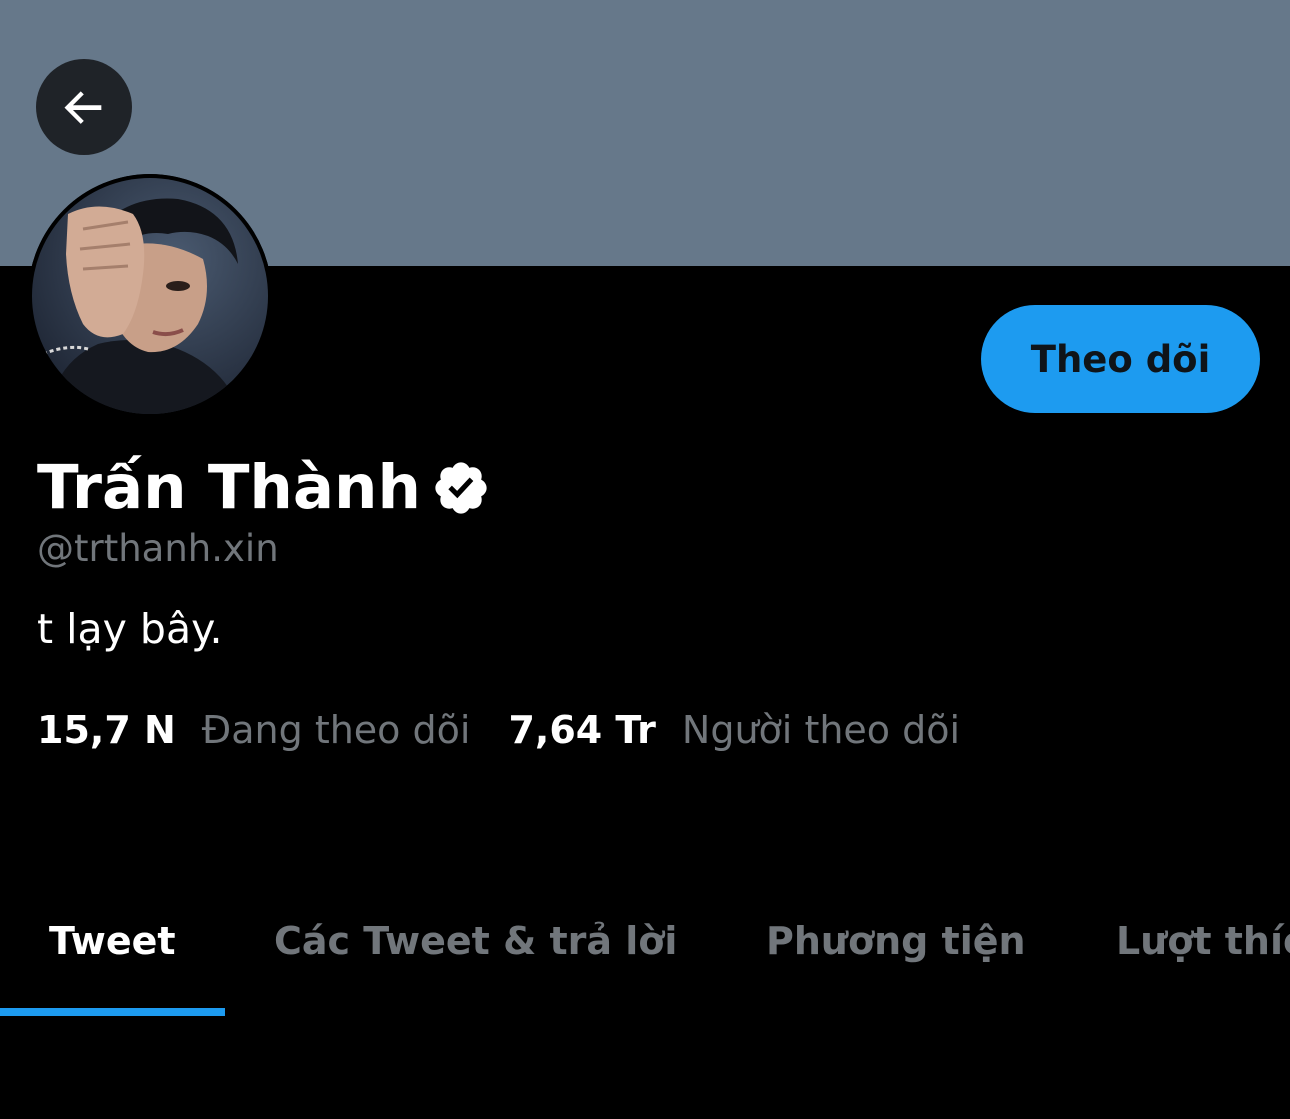  I want to click on verified-badge-icon, so click(461, 488).